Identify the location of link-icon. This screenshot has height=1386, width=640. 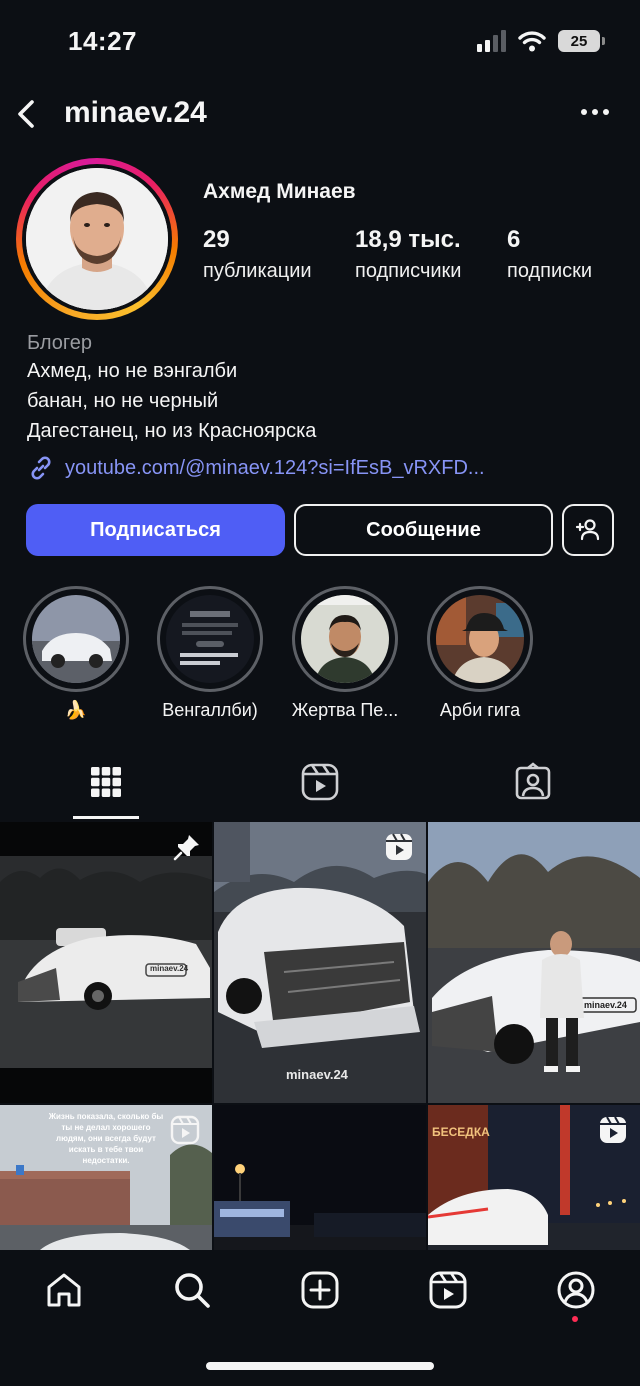
(41, 468).